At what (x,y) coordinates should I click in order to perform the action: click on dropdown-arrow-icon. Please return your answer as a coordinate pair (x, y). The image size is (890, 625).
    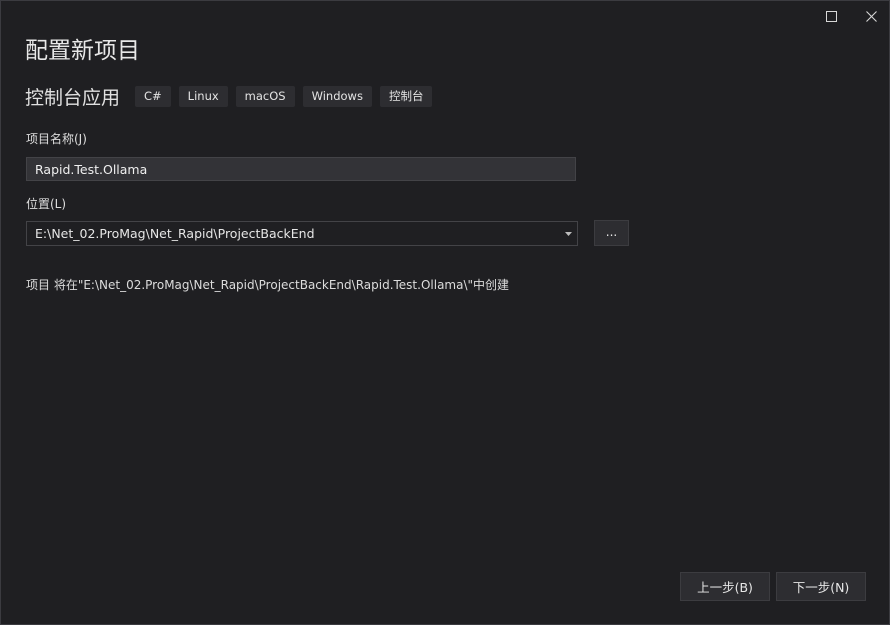
    Looking at the image, I should click on (568, 233).